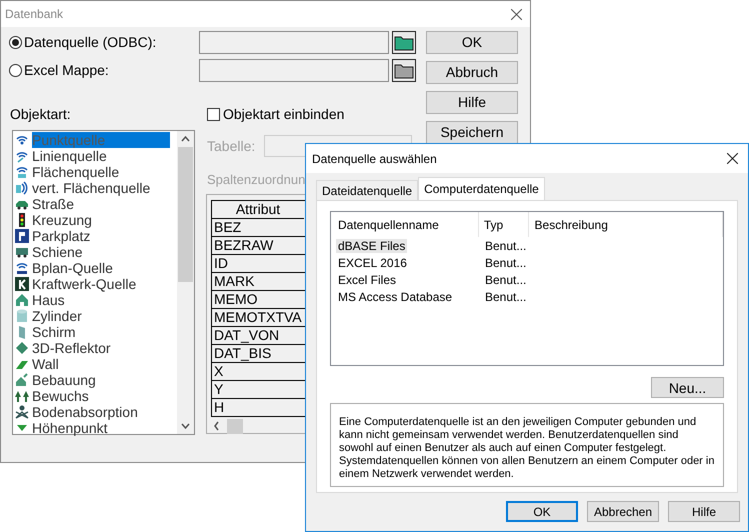  What do you see at coordinates (41, 114) in the screenshot?
I see `field-label: Objektart:` at bounding box center [41, 114].